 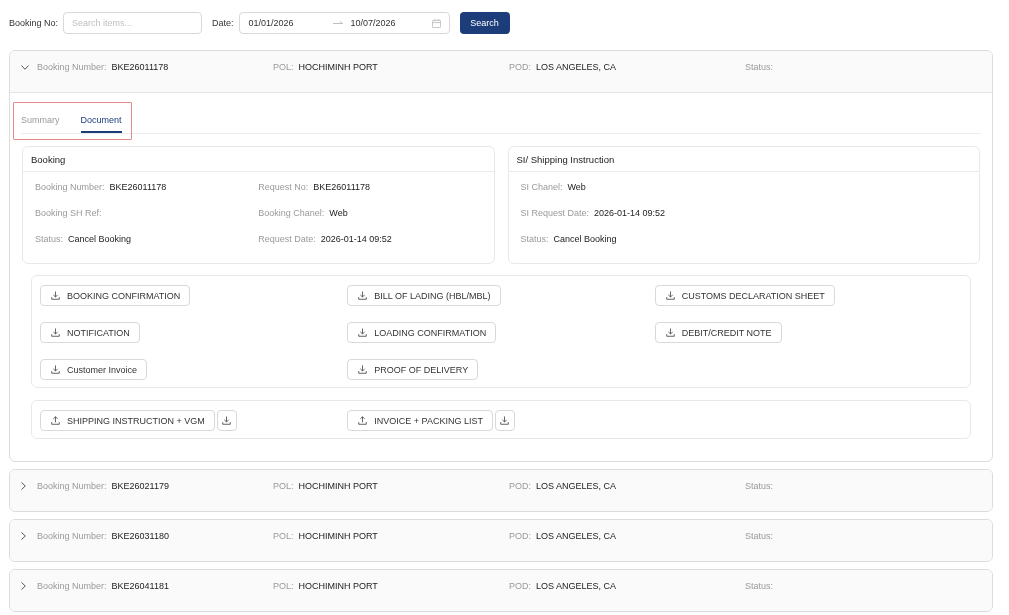 I want to click on download-document-button: LOADING CONFIRMATION, so click(x=422, y=332).